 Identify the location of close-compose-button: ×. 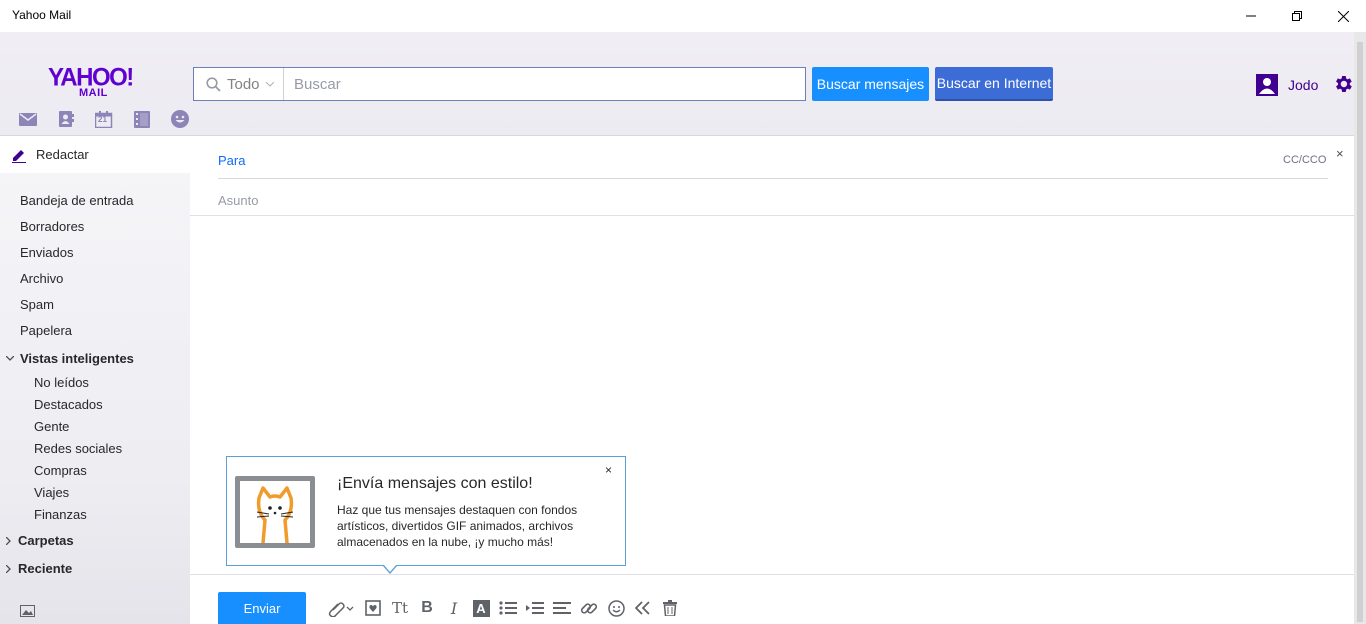
(1340, 153).